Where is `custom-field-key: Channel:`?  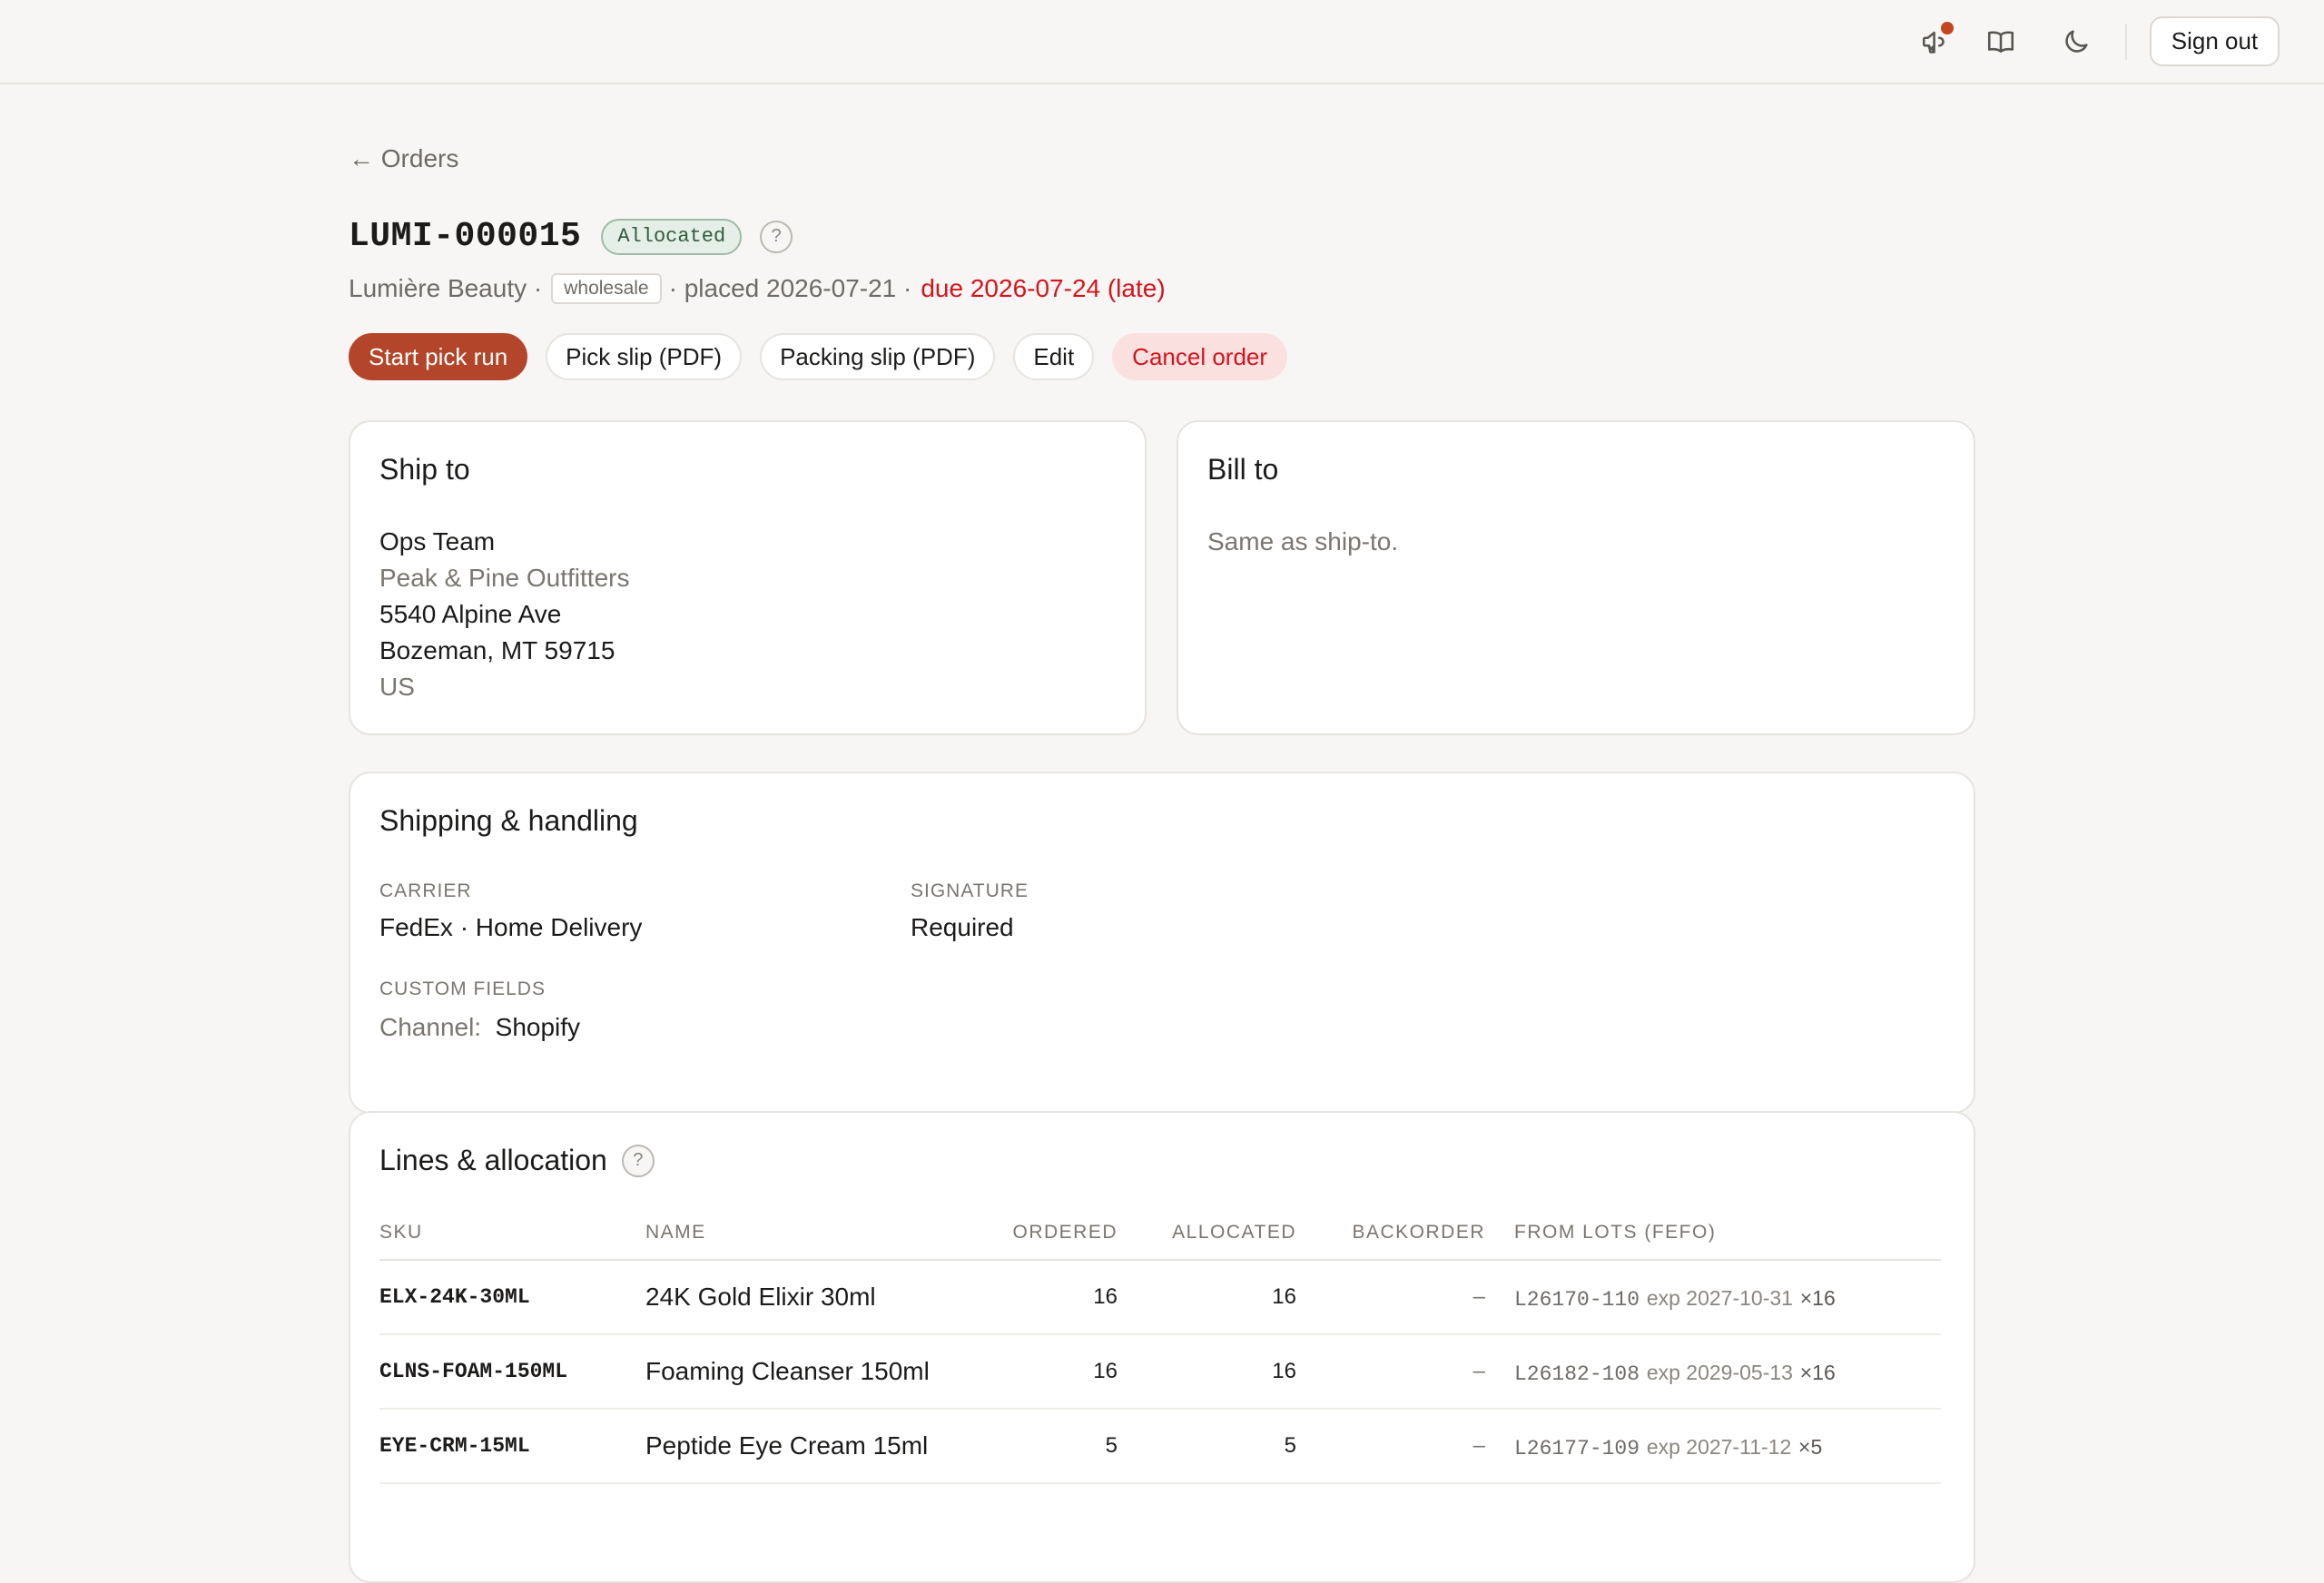
custom-field-key: Channel: is located at coordinates (430, 1027).